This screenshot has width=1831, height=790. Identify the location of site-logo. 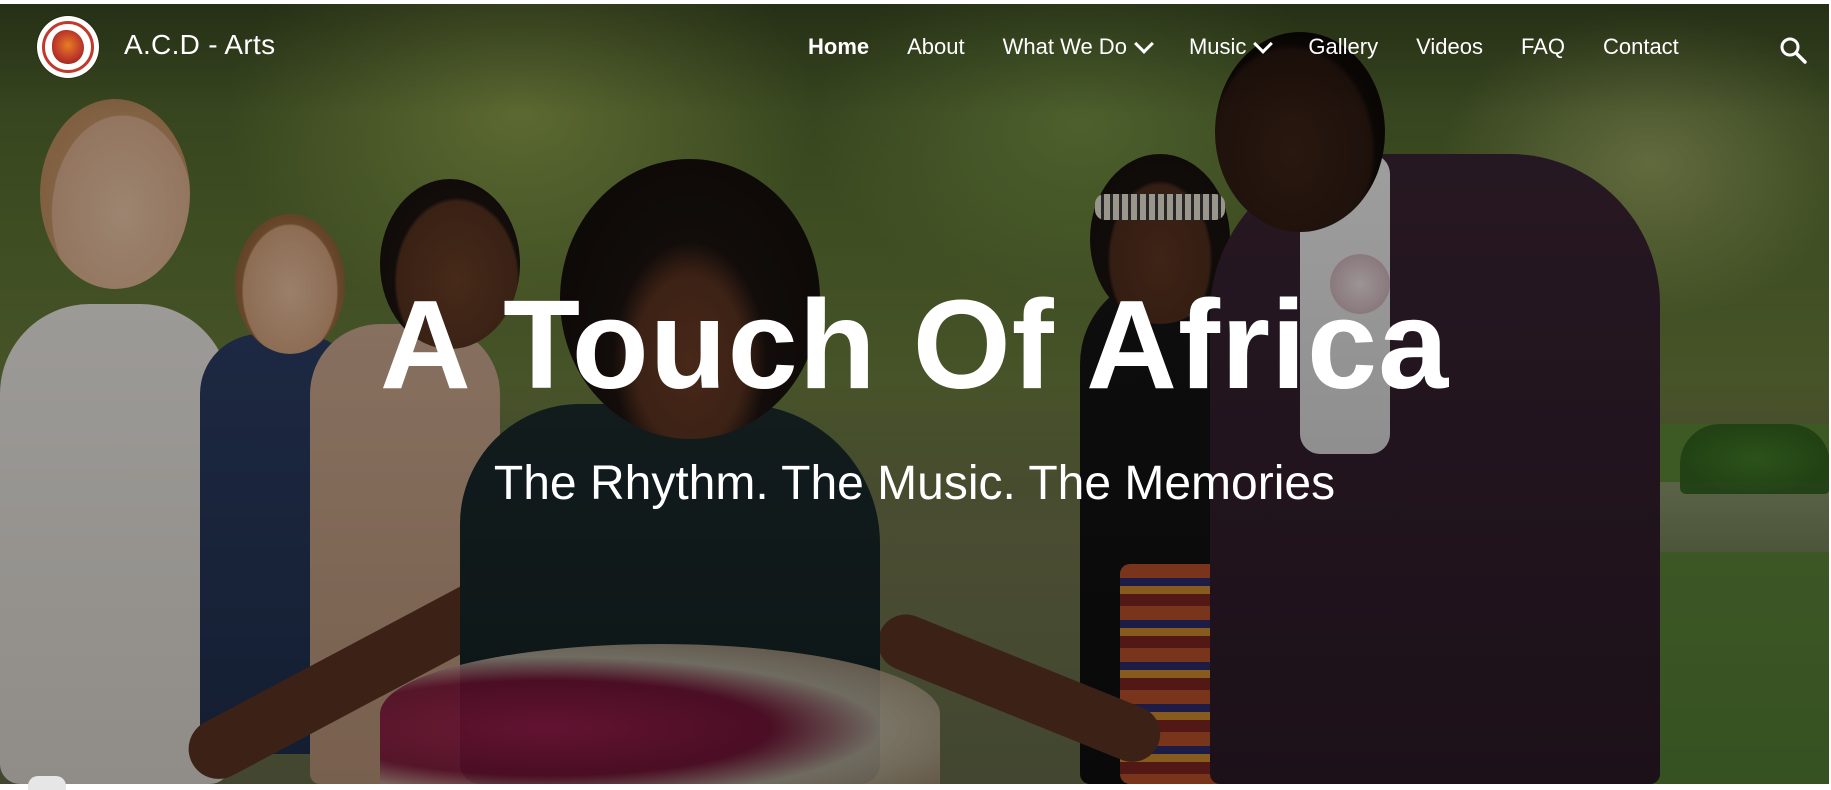
(68, 47).